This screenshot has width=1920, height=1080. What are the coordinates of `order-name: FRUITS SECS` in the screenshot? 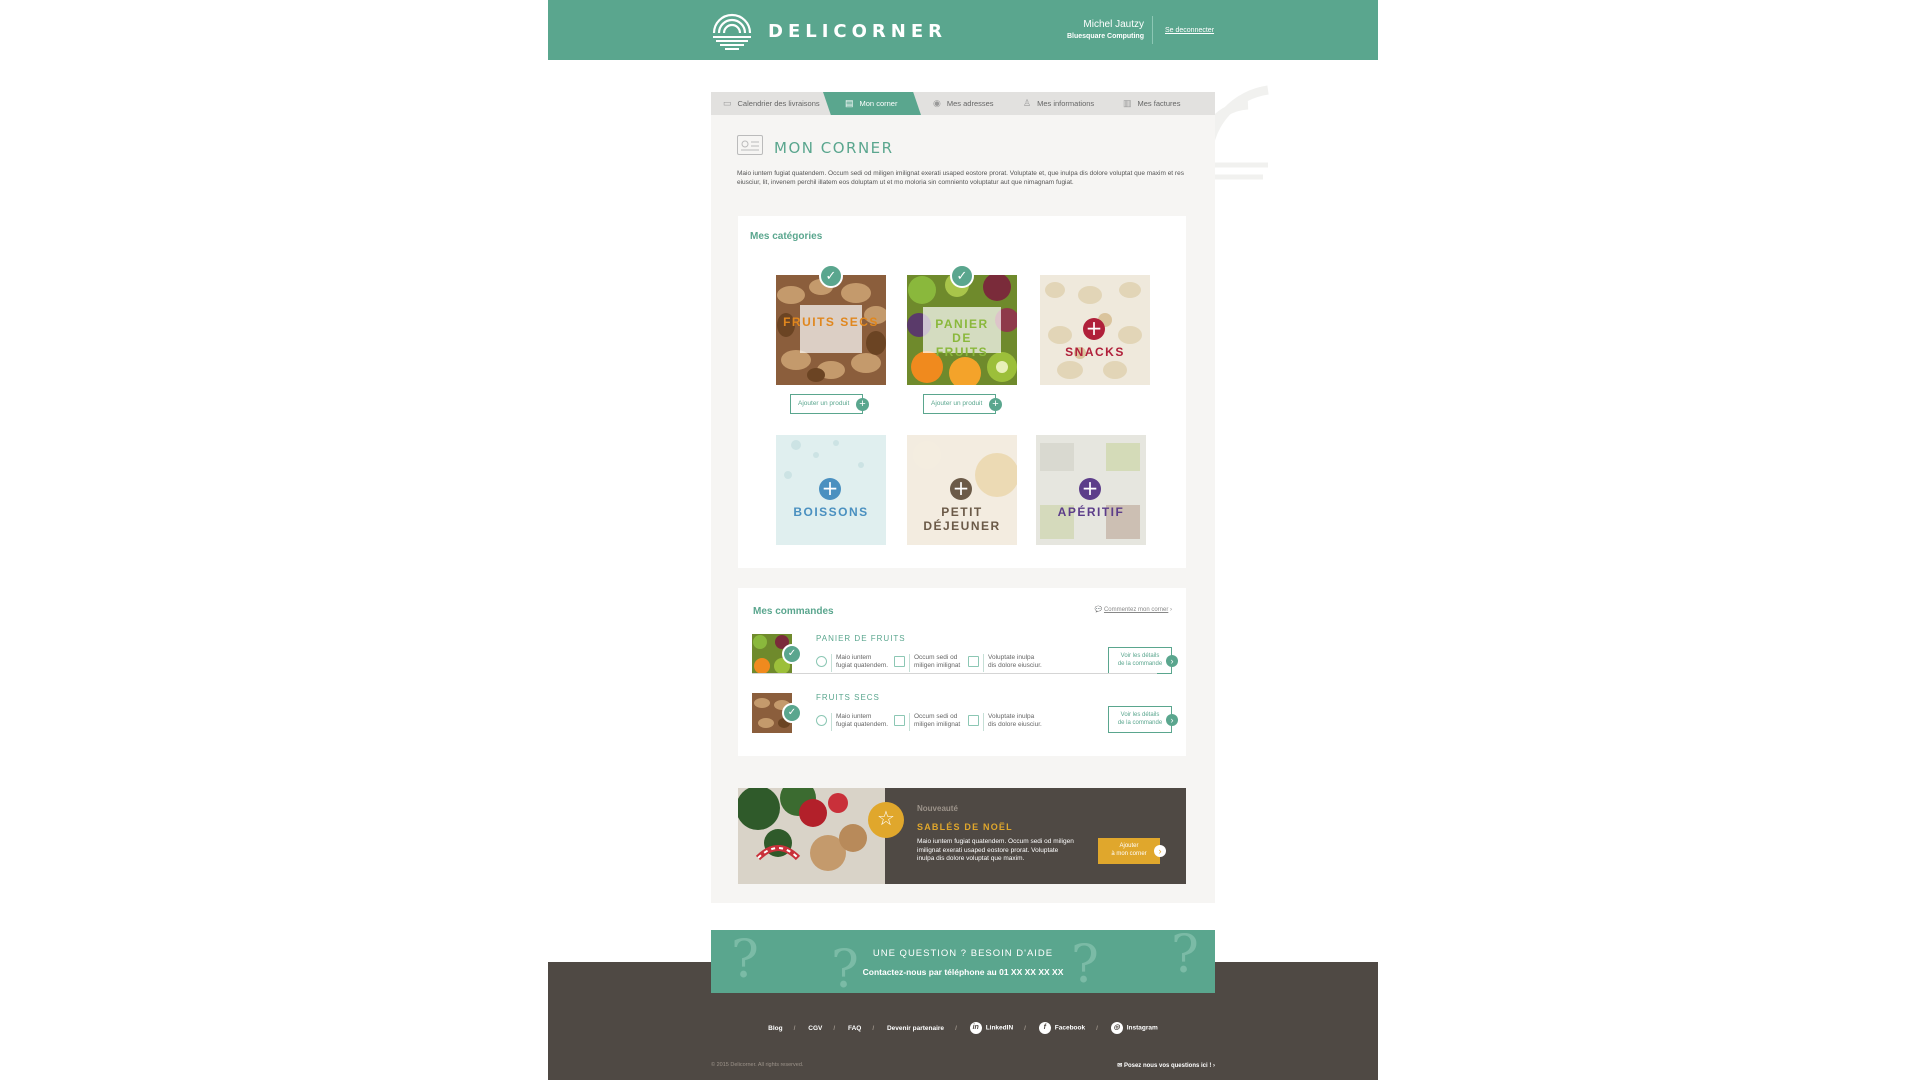 It's located at (848, 697).